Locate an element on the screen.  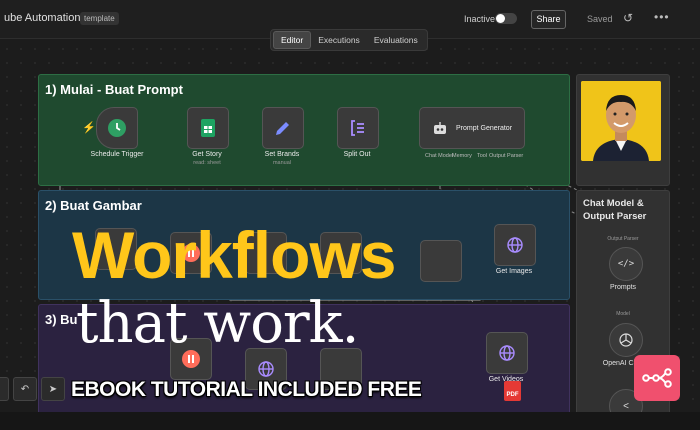
openai-chat-node is located at coordinates (626, 340).